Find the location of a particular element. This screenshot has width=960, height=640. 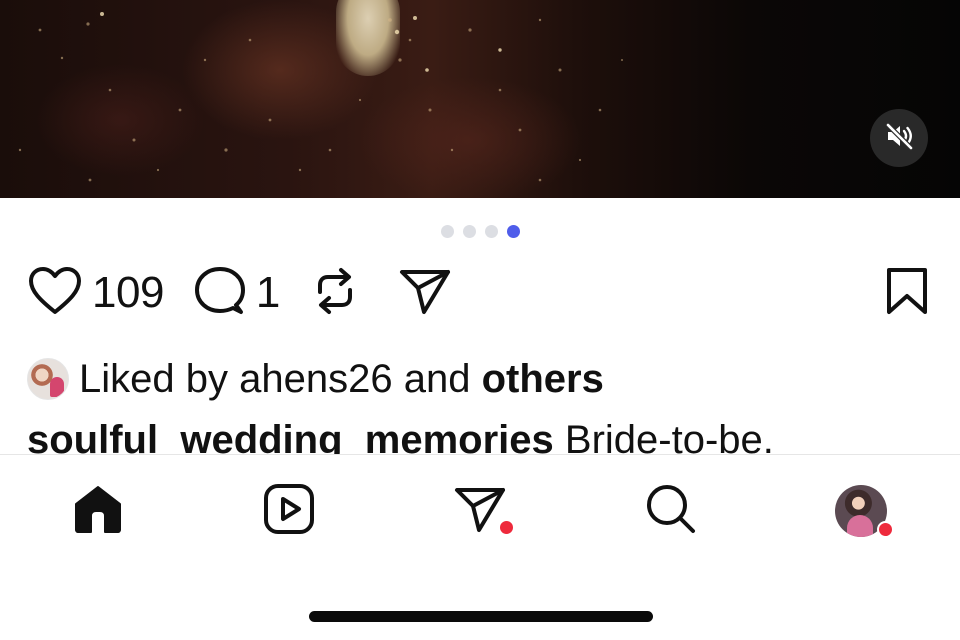

share-button is located at coordinates (425, 293).